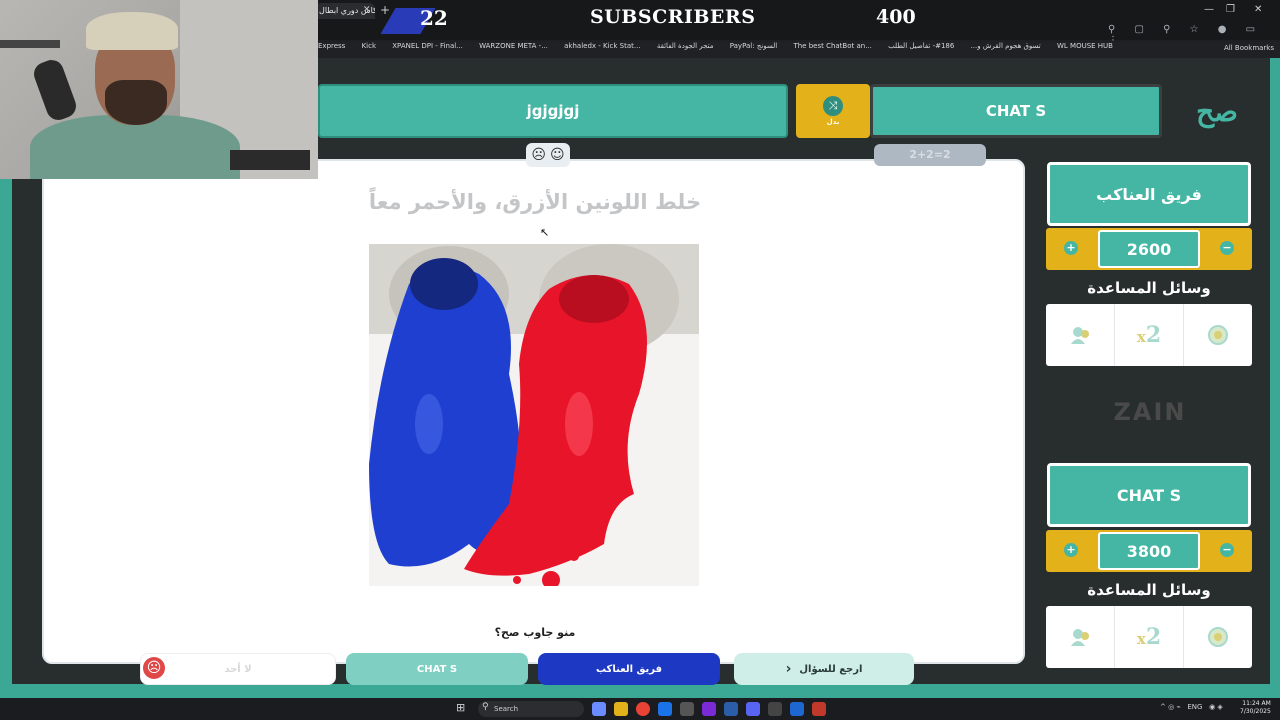 This screenshot has width=1280, height=720. What do you see at coordinates (1016, 111) in the screenshot?
I see `top-team-b-bar: CHAT S` at bounding box center [1016, 111].